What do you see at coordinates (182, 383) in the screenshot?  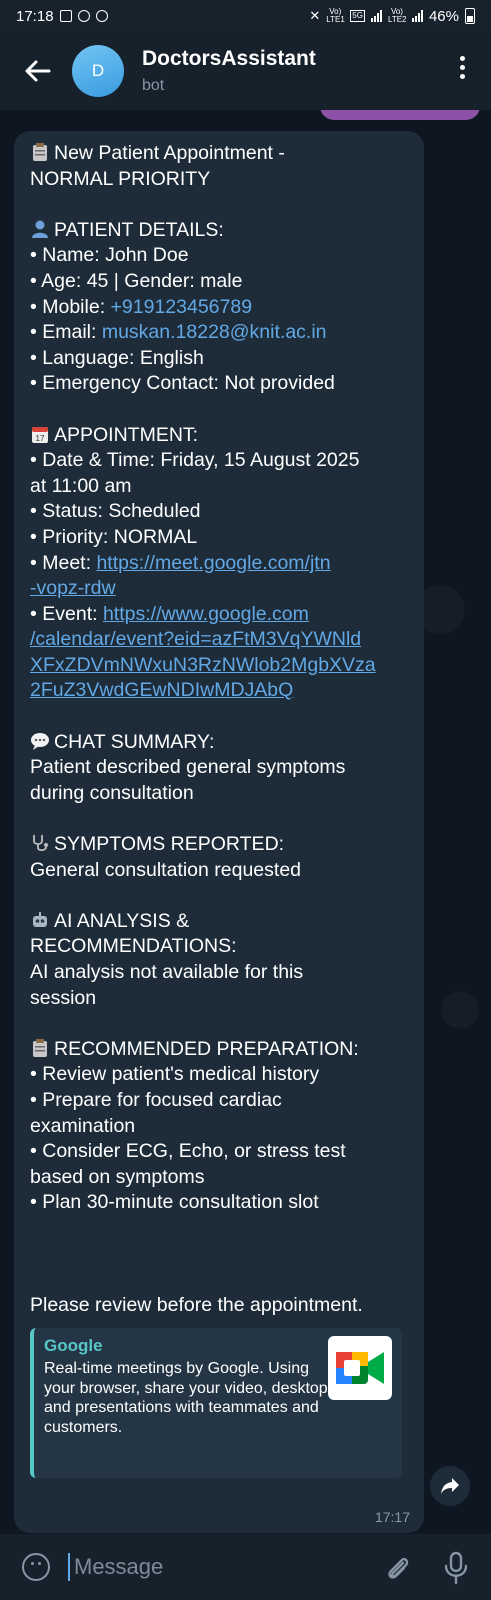 I see `patient-emergency: • Emergency Contact: Not provided` at bounding box center [182, 383].